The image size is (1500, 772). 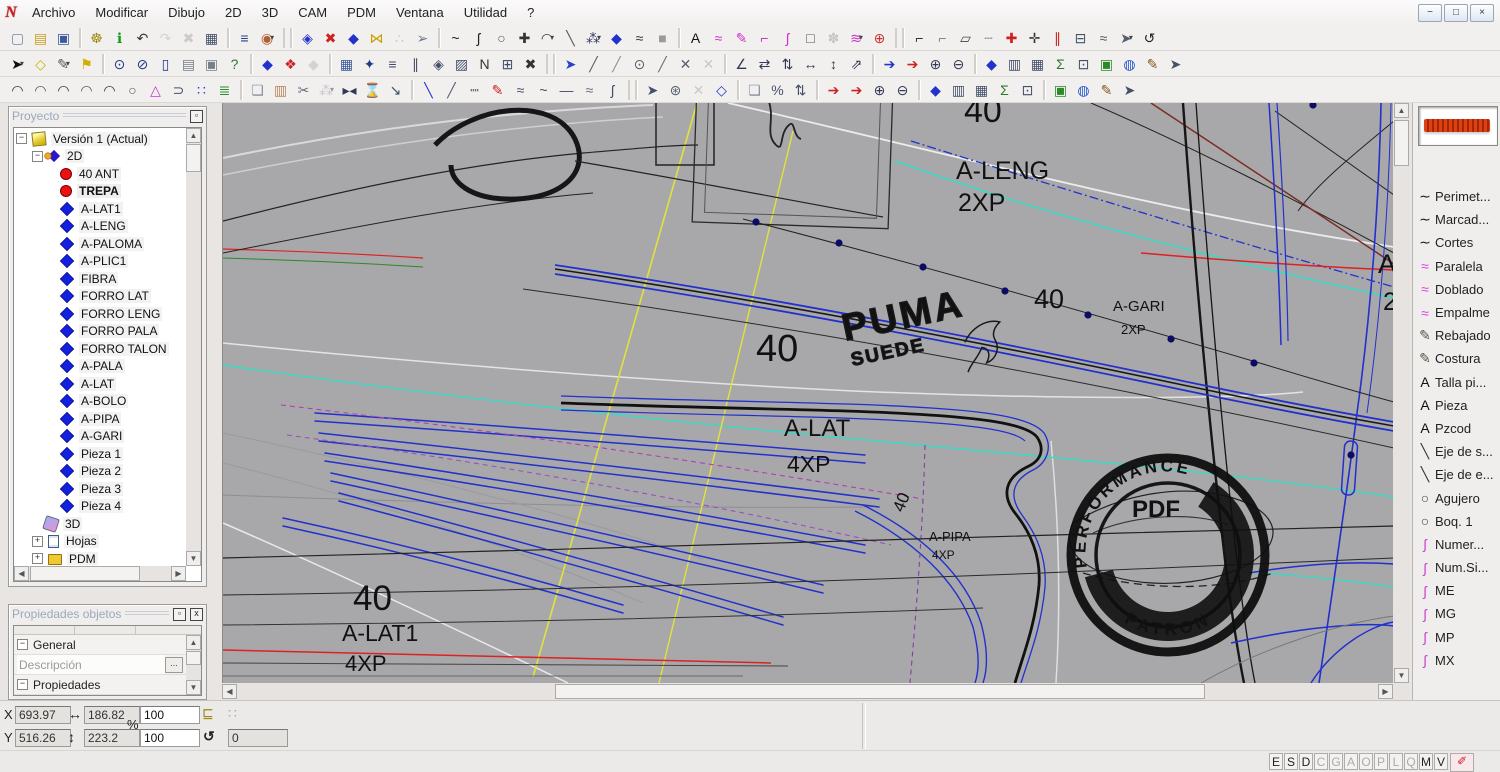 I want to click on notes-tray-icon: ✐, so click(x=1462, y=762).